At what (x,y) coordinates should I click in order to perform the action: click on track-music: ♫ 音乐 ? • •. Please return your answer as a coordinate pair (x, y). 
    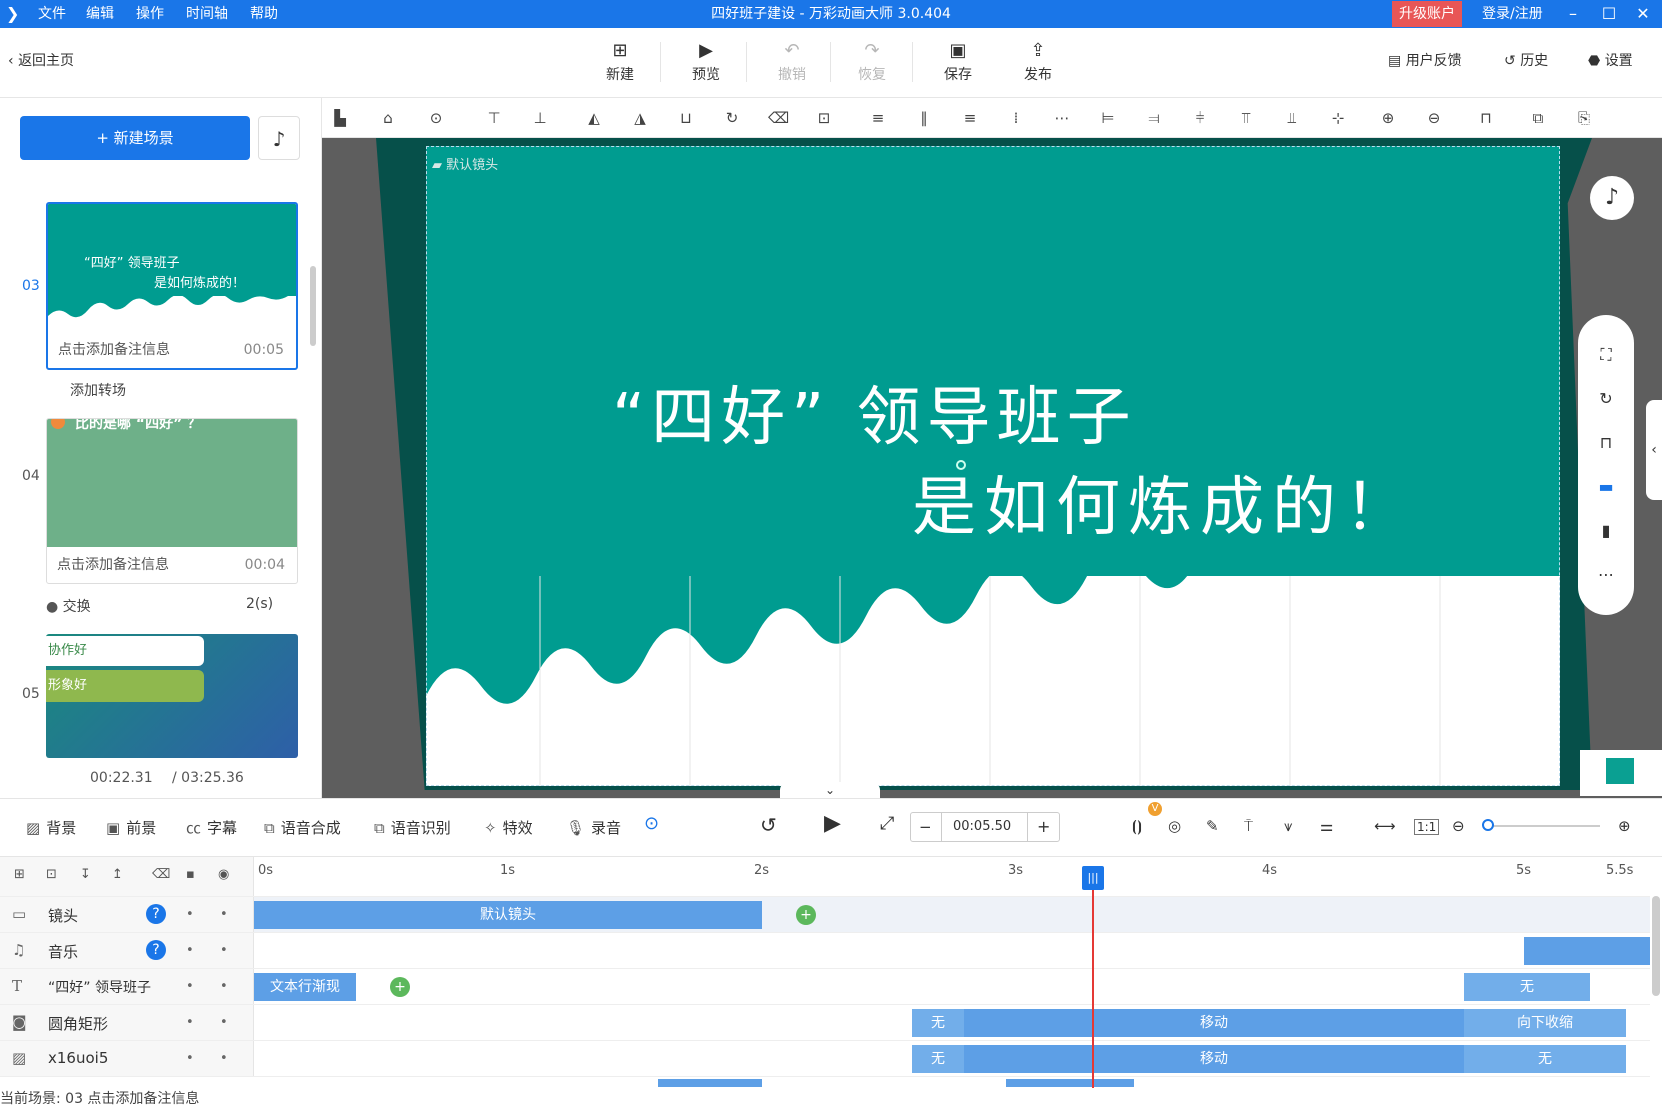
    Looking at the image, I should click on (825, 950).